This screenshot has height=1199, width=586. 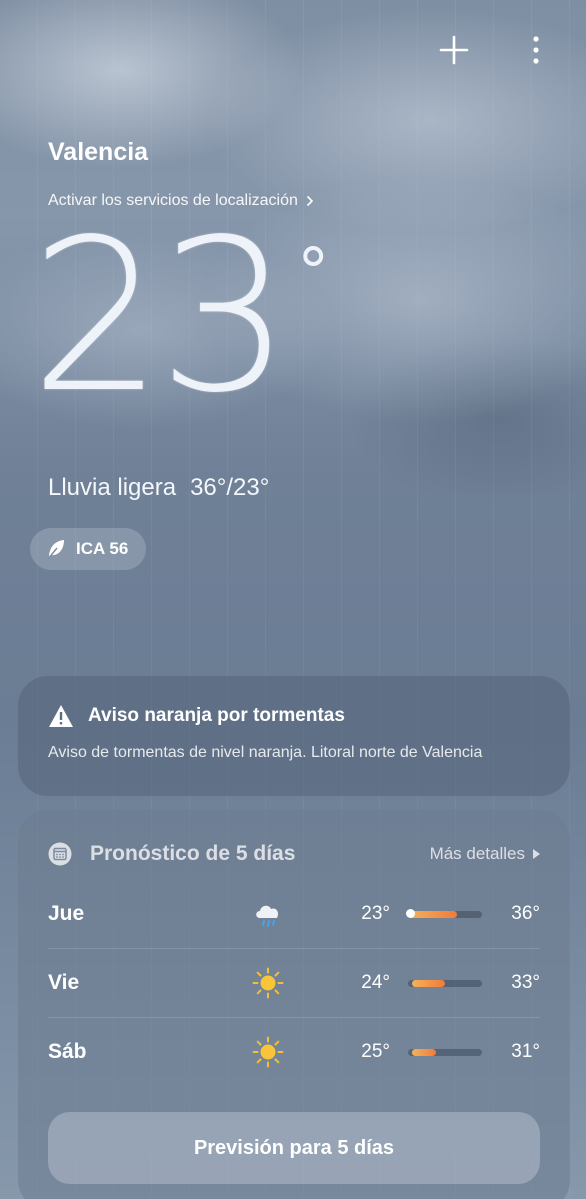 I want to click on caret-right-icon, so click(x=536, y=854).